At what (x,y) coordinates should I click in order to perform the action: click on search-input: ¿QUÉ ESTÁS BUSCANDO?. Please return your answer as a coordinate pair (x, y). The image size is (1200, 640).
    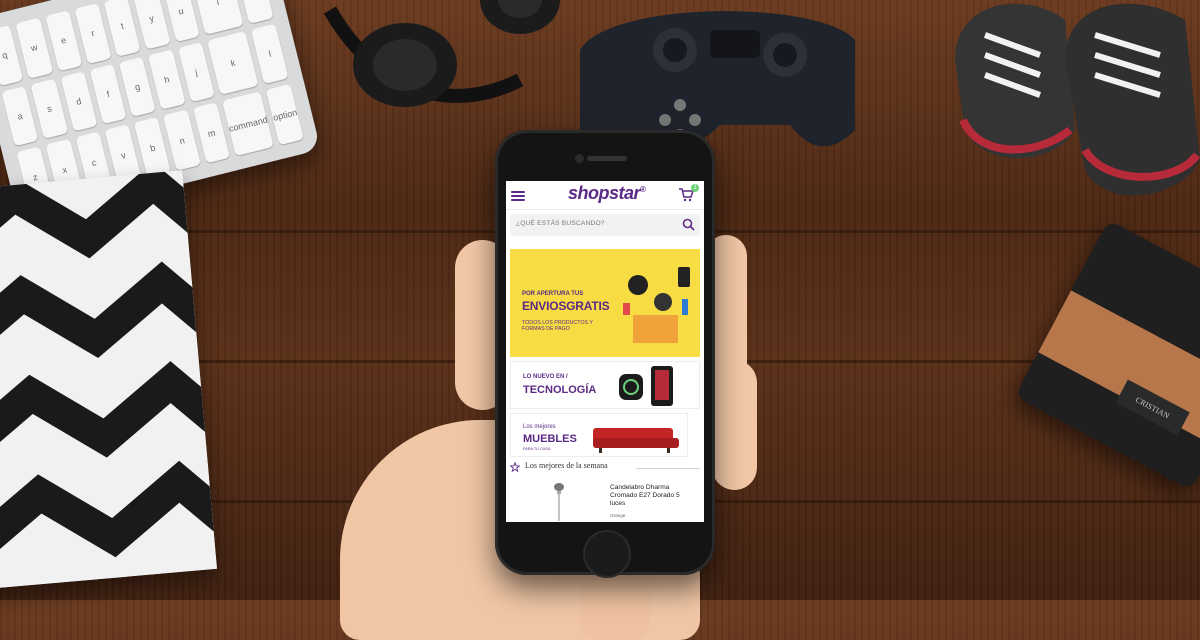
    Looking at the image, I should click on (605, 225).